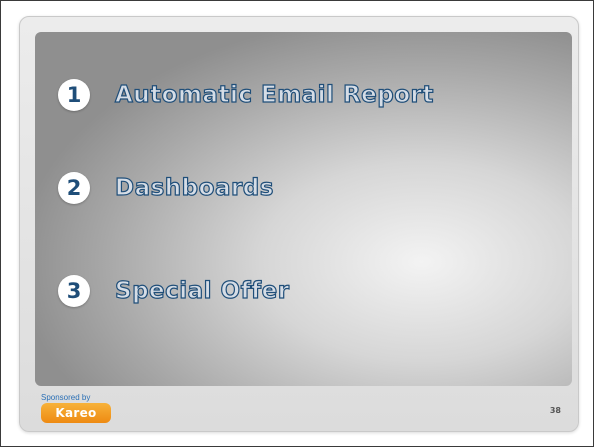 The width and height of the screenshot is (594, 447). What do you see at coordinates (274, 94) in the screenshot?
I see `item-label: Automatic Email Report` at bounding box center [274, 94].